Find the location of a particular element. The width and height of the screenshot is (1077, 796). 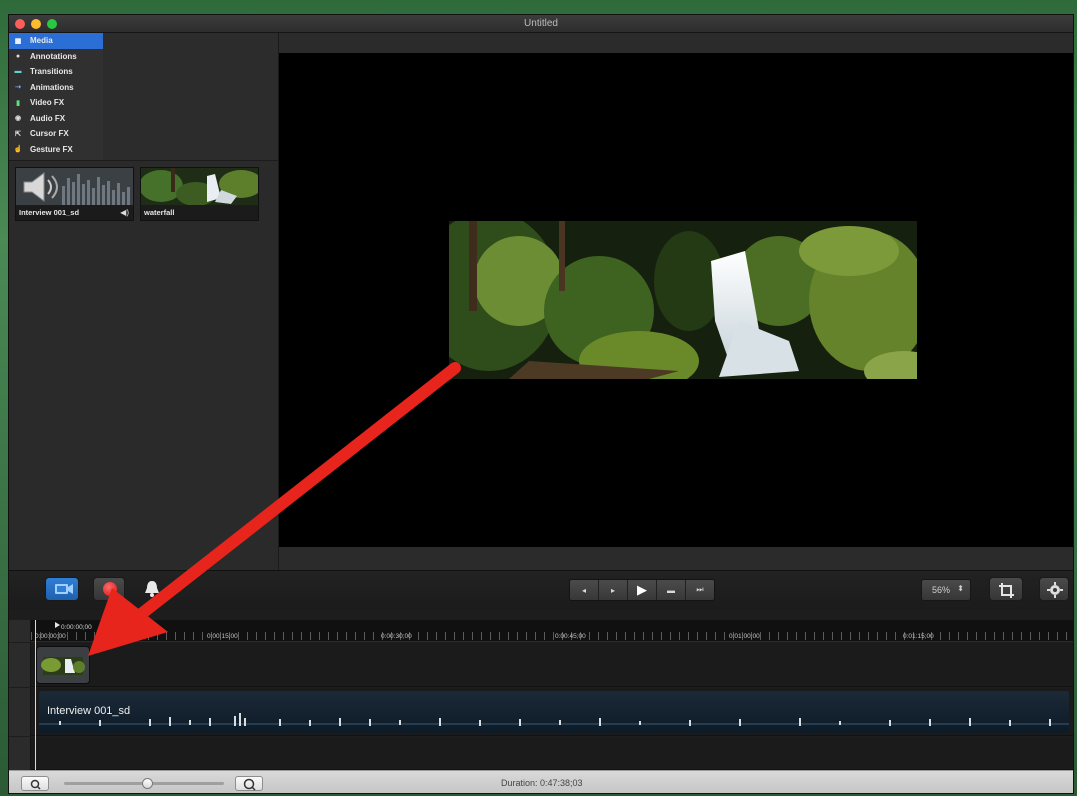

media-library: Interview 001_sd ◀) waterfall is located at coordinates (143, 374).